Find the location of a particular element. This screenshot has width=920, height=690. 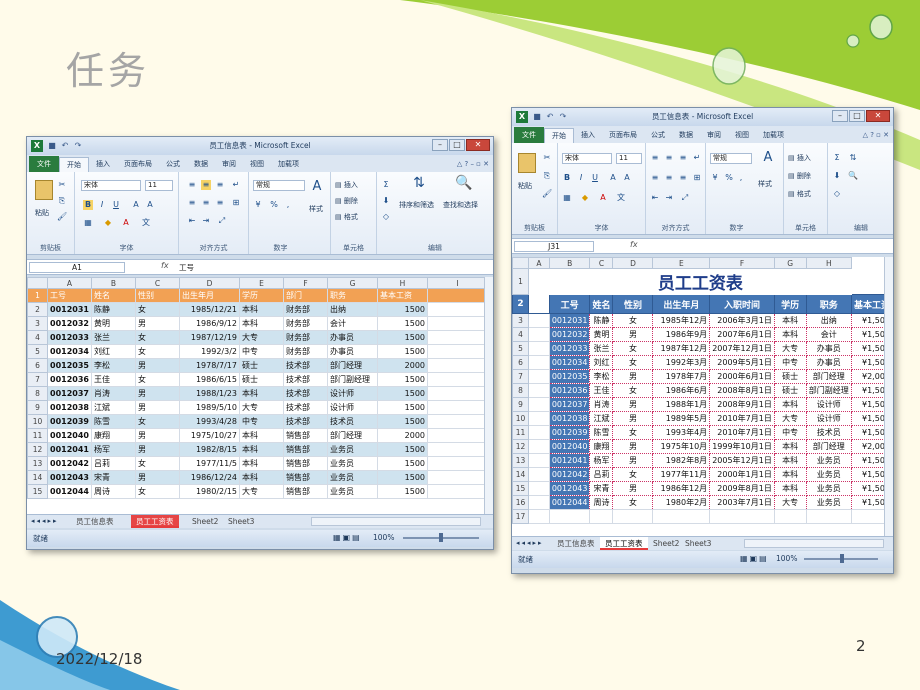

table-cell: 0012039 is located at coordinates (569, 432).